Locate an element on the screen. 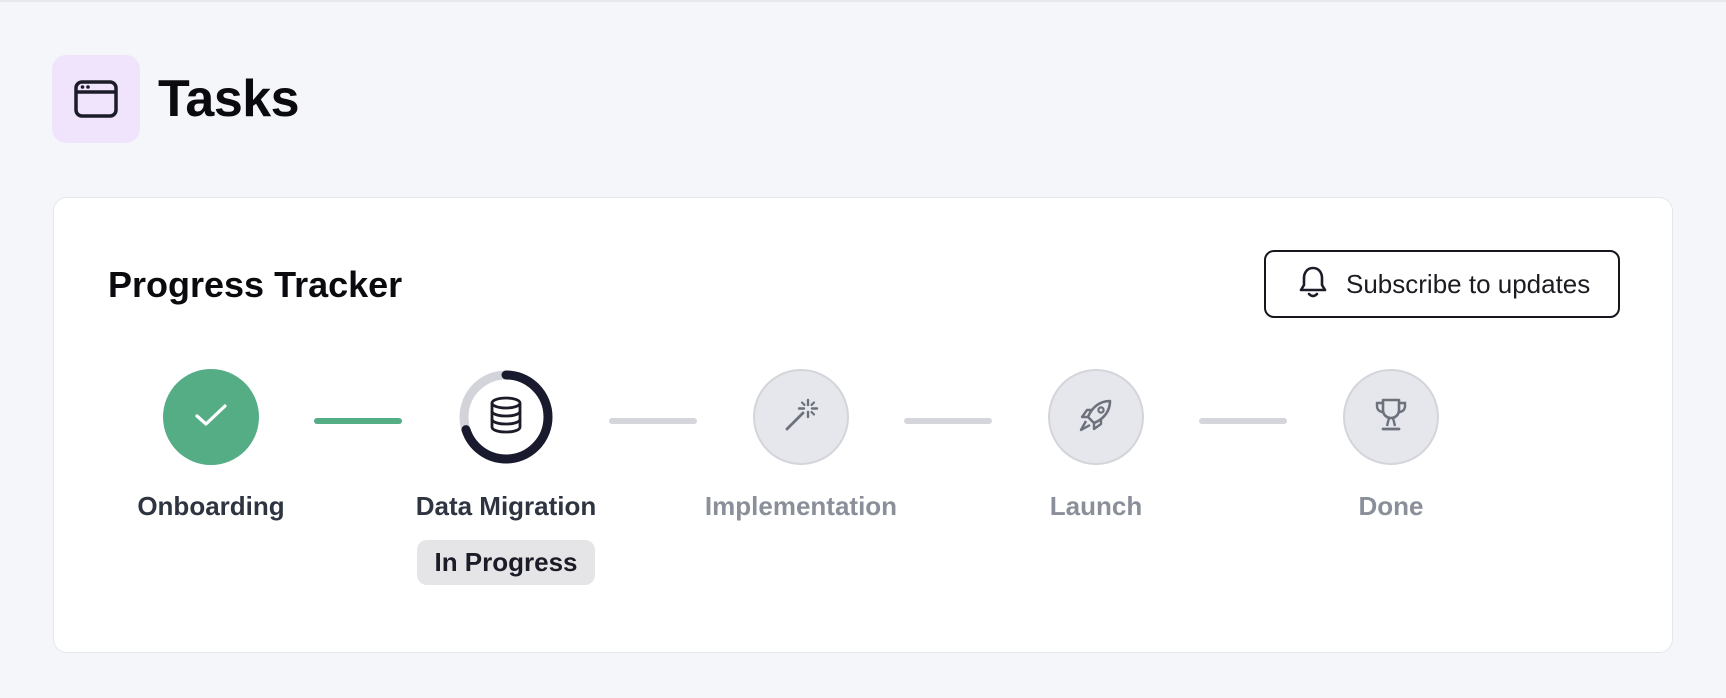  database-icon is located at coordinates (506, 417).